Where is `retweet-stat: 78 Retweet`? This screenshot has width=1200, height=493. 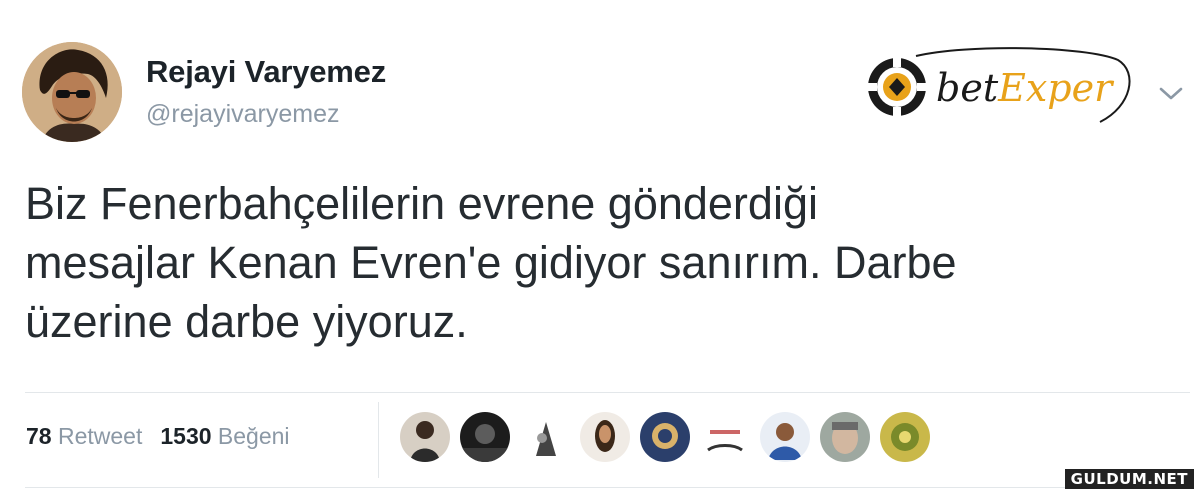
retweet-stat: 78 Retweet is located at coordinates (84, 436).